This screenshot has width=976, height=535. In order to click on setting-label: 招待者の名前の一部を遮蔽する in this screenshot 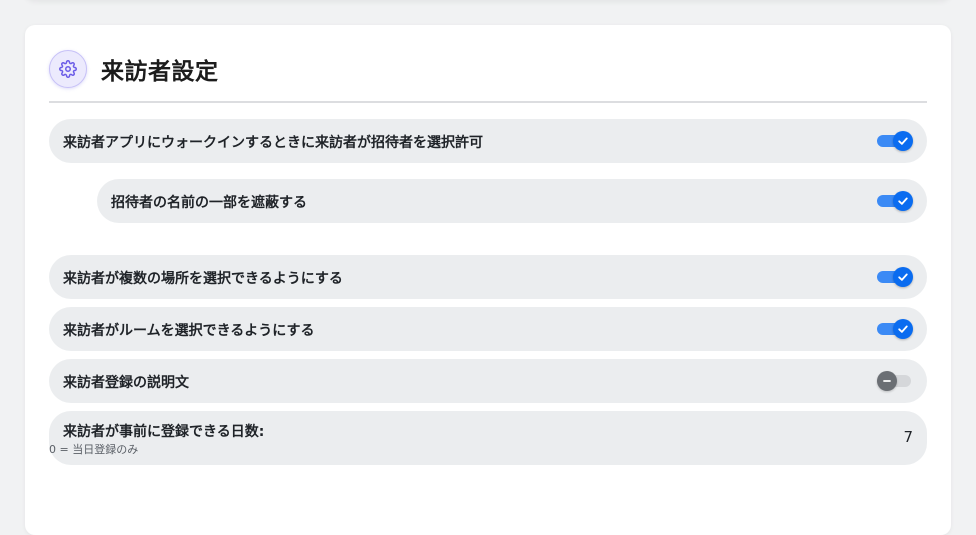, I will do `click(209, 203)`.